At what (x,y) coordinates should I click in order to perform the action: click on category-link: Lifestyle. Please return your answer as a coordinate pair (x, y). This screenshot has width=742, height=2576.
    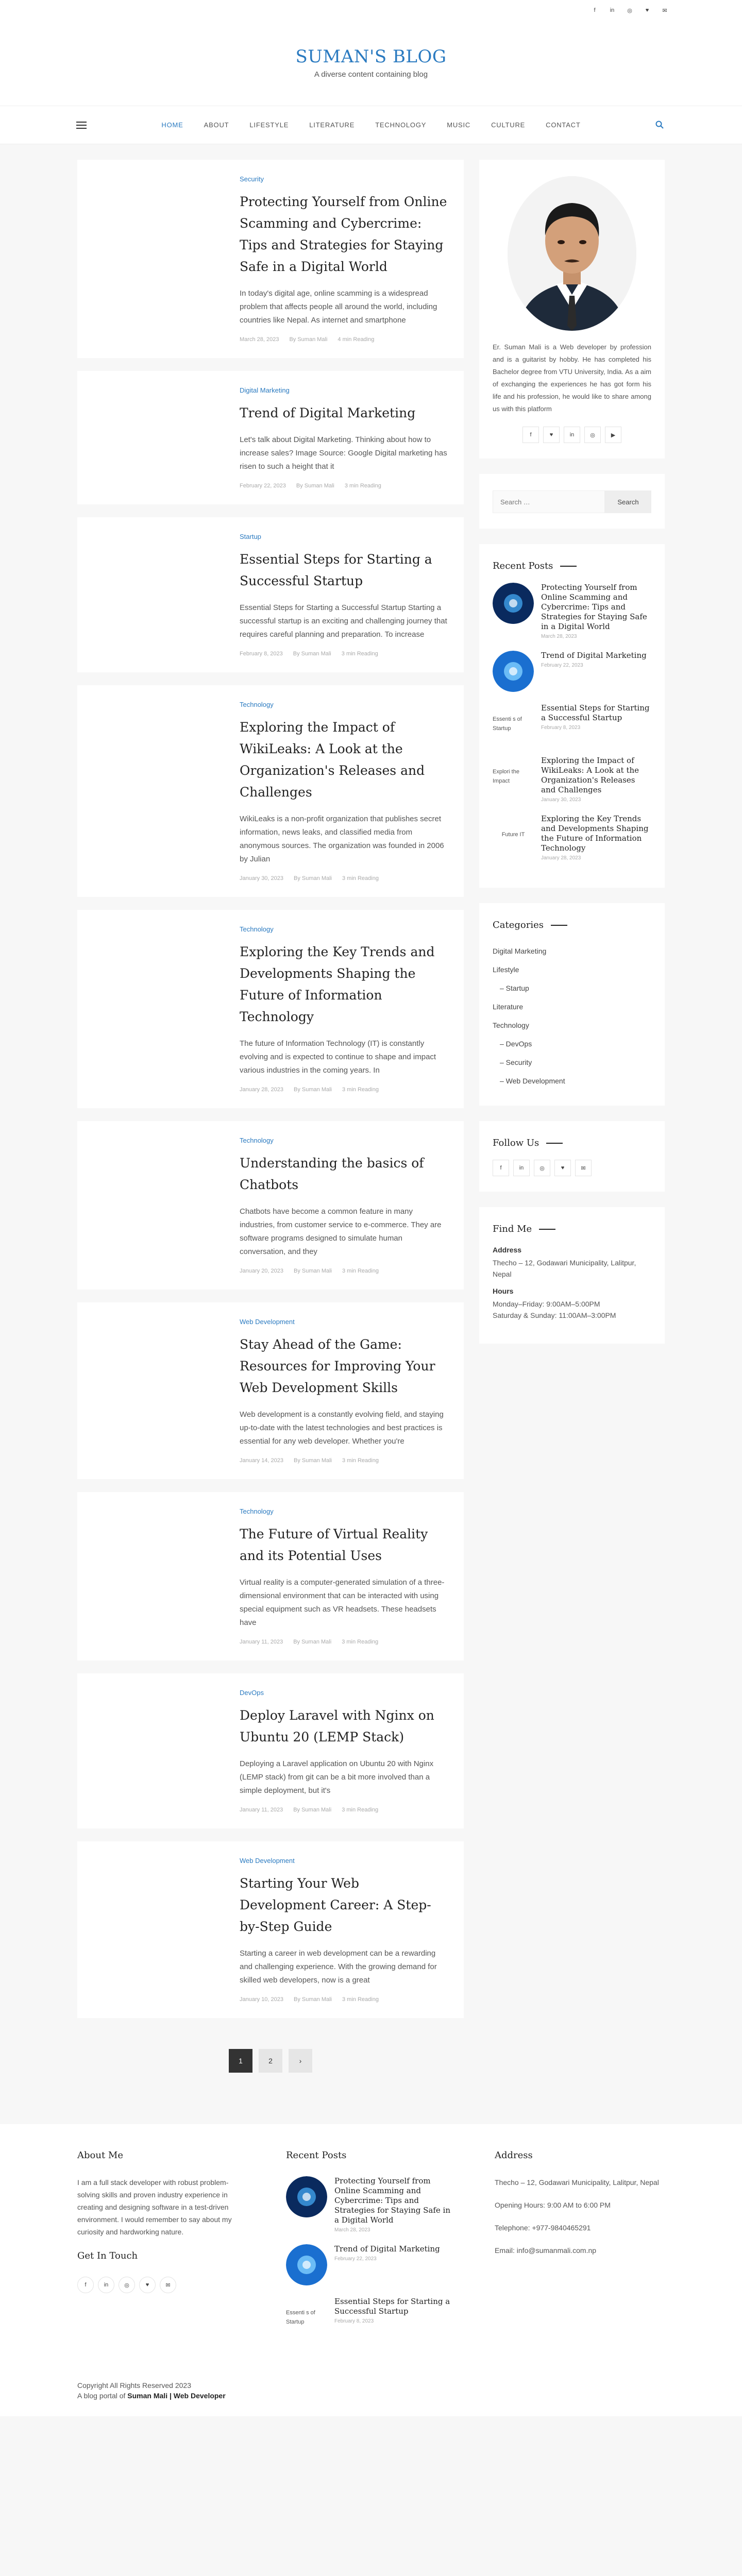
    Looking at the image, I should click on (572, 969).